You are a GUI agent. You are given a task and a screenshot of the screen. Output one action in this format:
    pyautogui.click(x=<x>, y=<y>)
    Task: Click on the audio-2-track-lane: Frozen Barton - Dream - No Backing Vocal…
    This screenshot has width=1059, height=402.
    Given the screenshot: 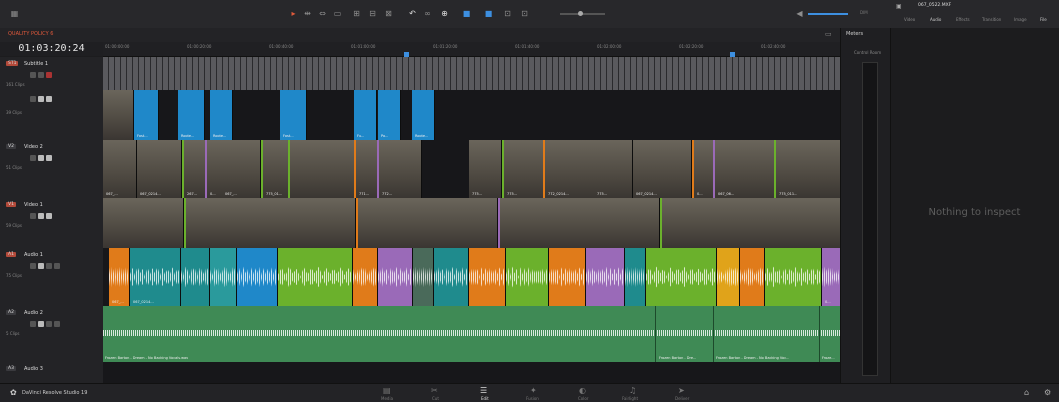 What is the action you would take?
    pyautogui.click(x=471, y=334)
    